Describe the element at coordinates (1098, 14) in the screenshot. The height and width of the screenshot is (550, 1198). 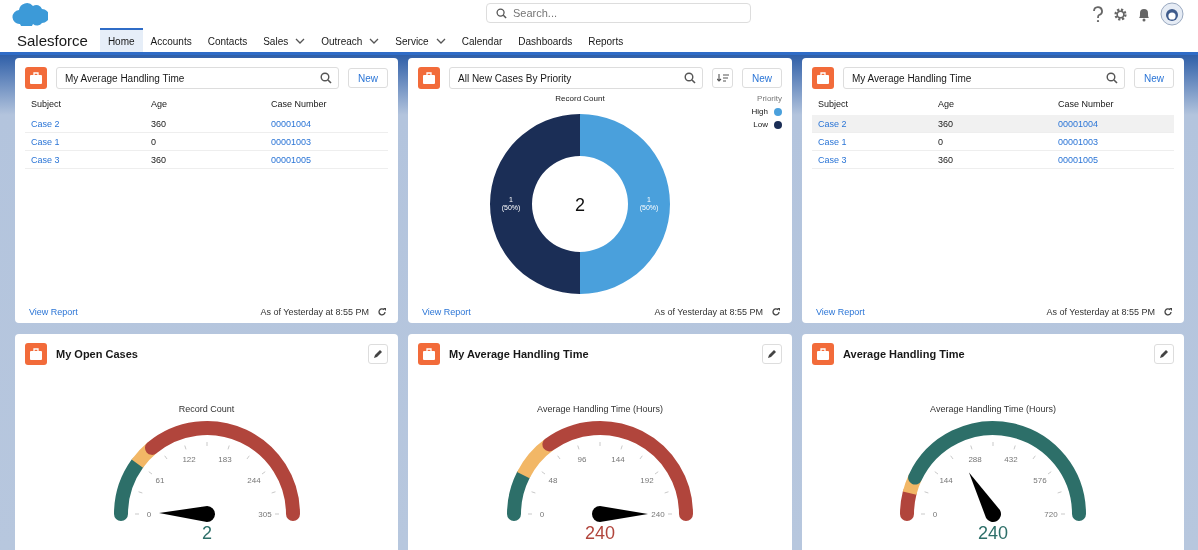
I see `help-icon` at that location.